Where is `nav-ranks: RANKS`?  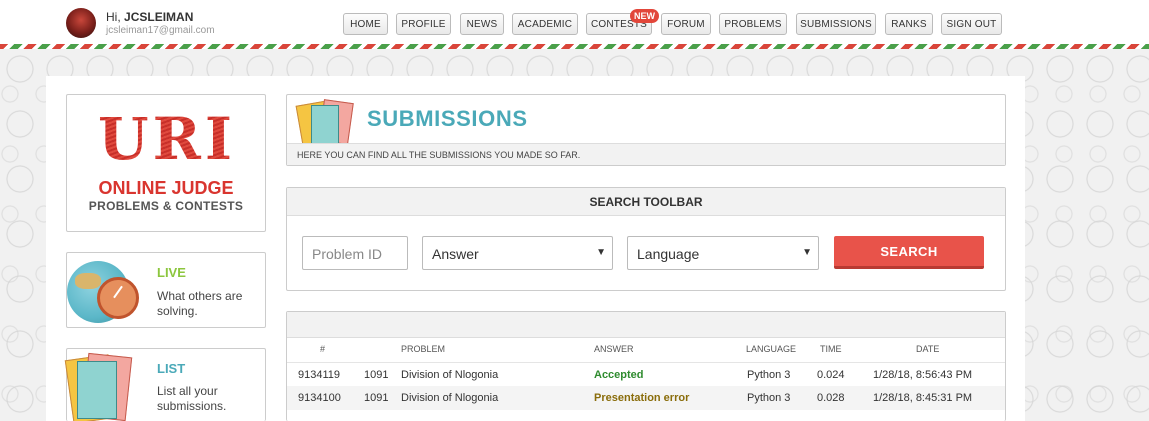
nav-ranks: RANKS is located at coordinates (909, 24).